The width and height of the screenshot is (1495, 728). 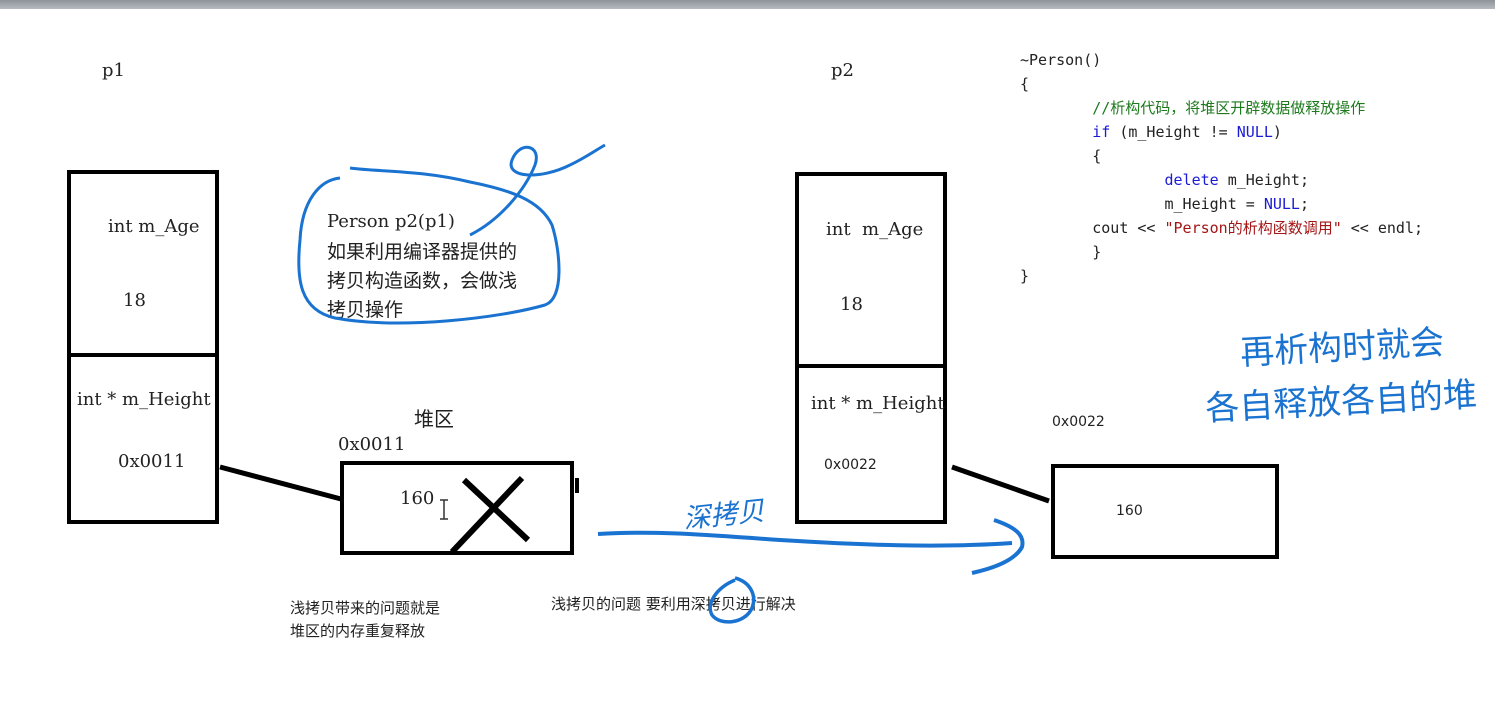 I want to click on pointer-line-right, so click(x=1000, y=484).